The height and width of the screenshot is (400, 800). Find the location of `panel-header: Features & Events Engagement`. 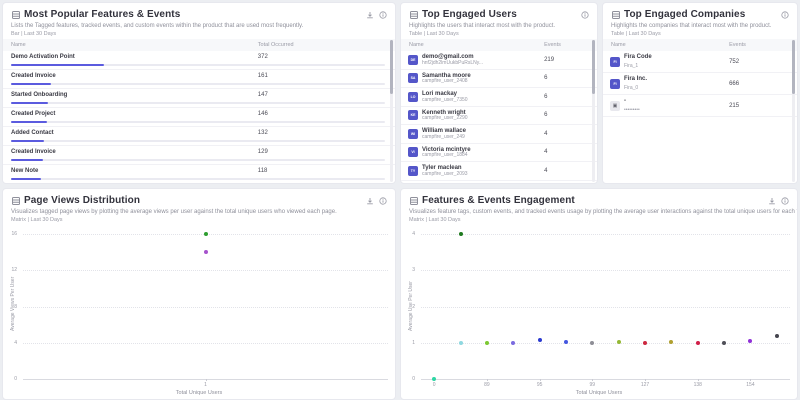

panel-header: Features & Events Engagement is located at coordinates (599, 197).